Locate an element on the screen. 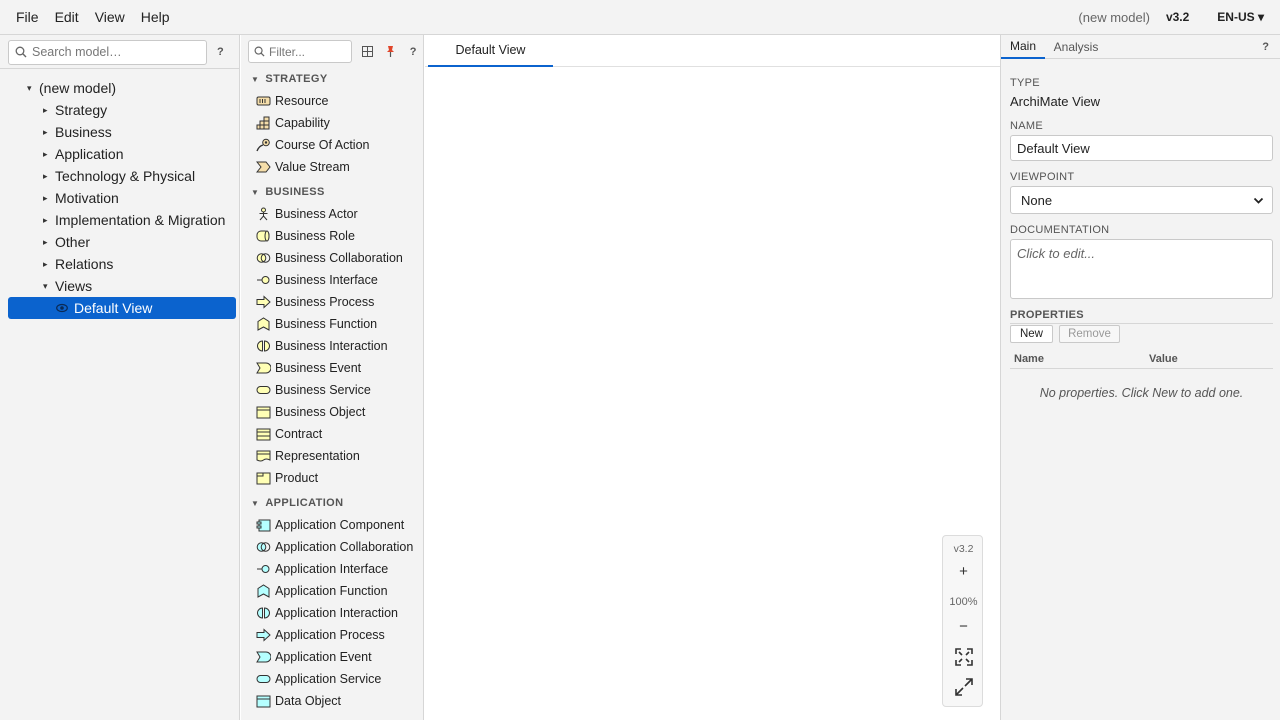  tree-folder-label: Business is located at coordinates (83, 132).